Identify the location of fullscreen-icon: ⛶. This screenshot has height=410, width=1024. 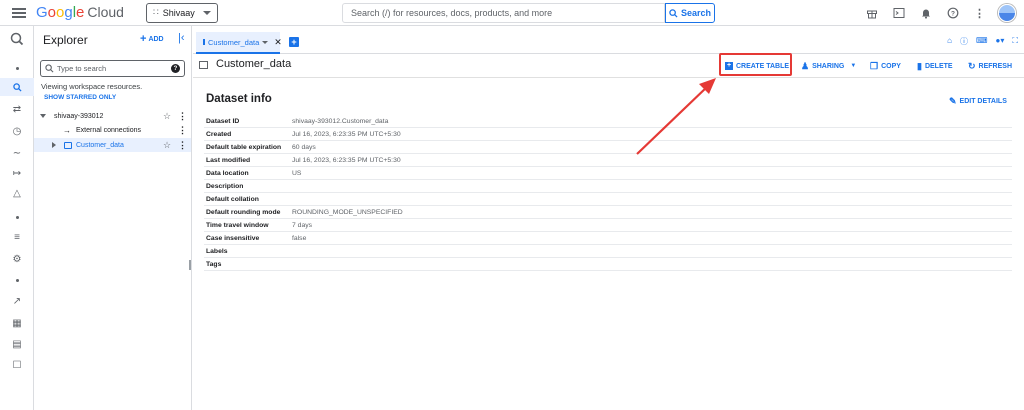
(1015, 41).